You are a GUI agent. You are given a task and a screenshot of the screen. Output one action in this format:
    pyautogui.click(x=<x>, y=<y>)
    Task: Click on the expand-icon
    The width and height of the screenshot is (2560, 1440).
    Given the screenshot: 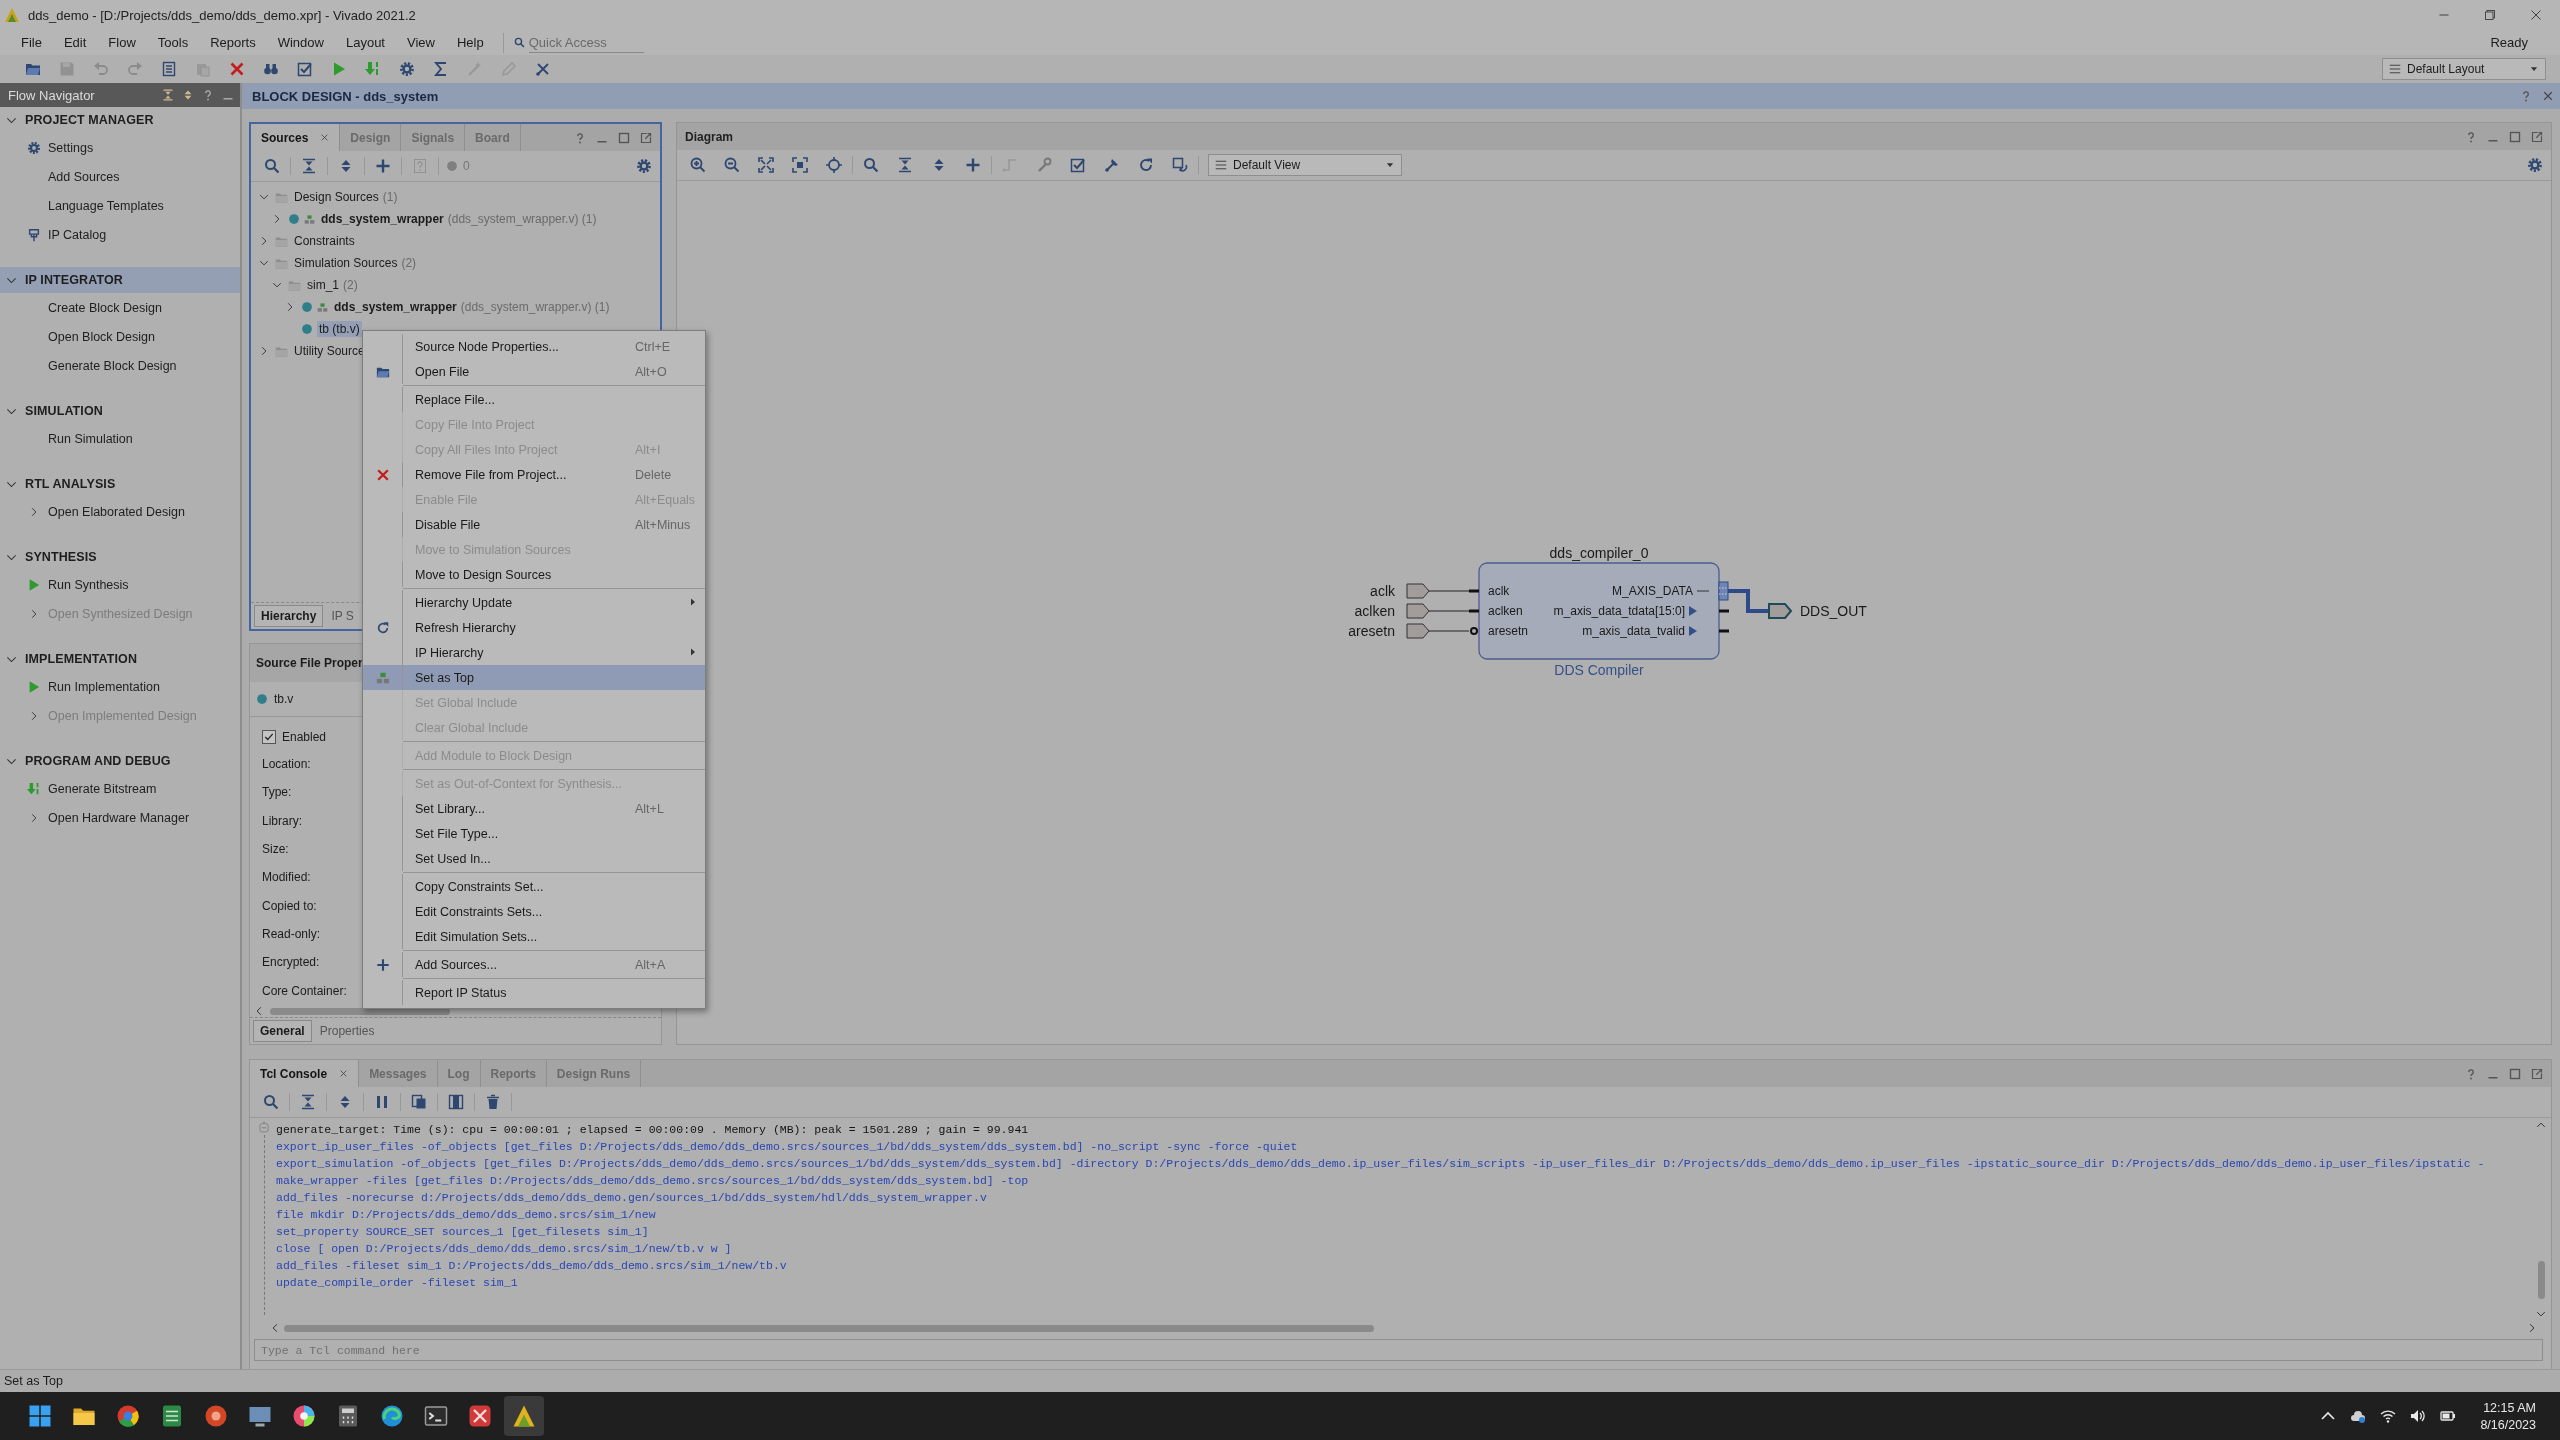 What is the action you would take?
    pyautogui.click(x=188, y=95)
    